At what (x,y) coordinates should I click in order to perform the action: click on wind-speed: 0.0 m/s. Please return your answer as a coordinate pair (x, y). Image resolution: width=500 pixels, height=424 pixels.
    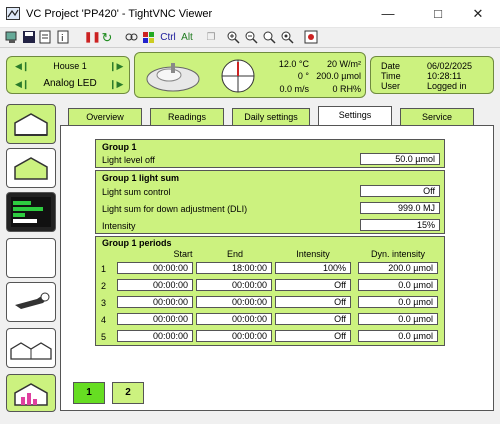
    Looking at the image, I should click on (294, 89).